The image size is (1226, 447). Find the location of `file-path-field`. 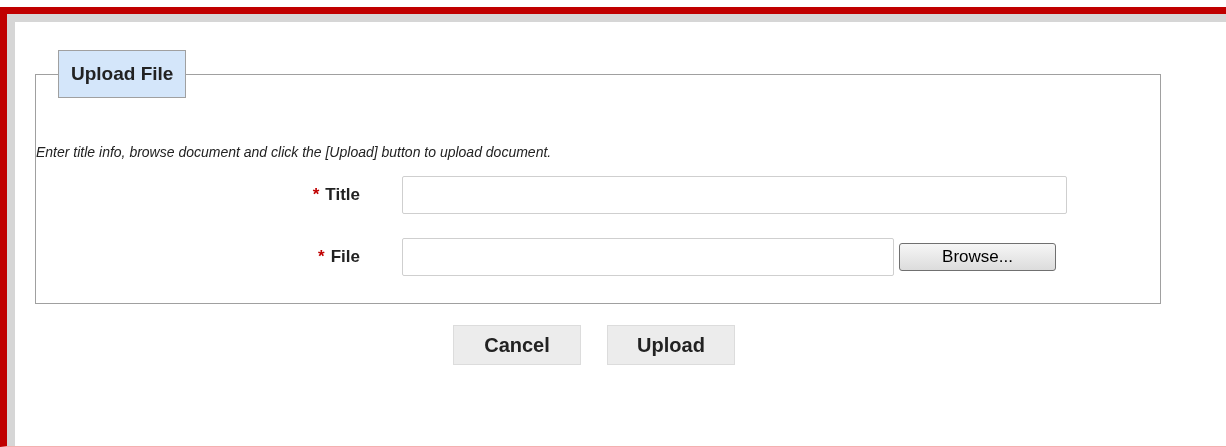

file-path-field is located at coordinates (648, 257).